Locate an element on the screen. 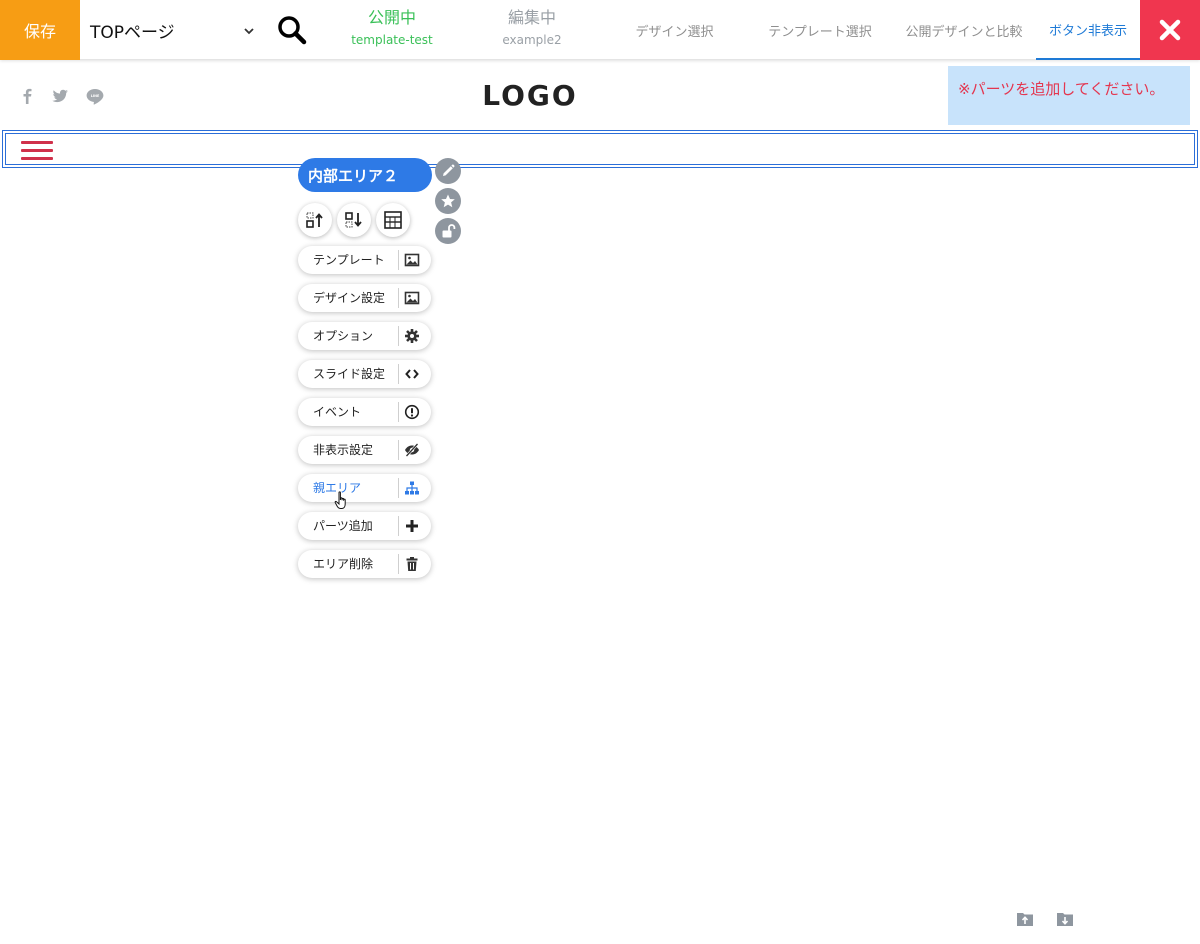 Image resolution: width=1200 pixels, height=944 pixels. area-title: 内部エリア２ is located at coordinates (365, 175).